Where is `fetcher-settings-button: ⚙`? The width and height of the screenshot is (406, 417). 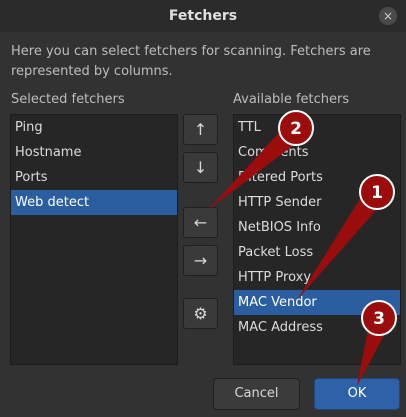 fetcher-settings-button: ⚙ is located at coordinates (200, 313).